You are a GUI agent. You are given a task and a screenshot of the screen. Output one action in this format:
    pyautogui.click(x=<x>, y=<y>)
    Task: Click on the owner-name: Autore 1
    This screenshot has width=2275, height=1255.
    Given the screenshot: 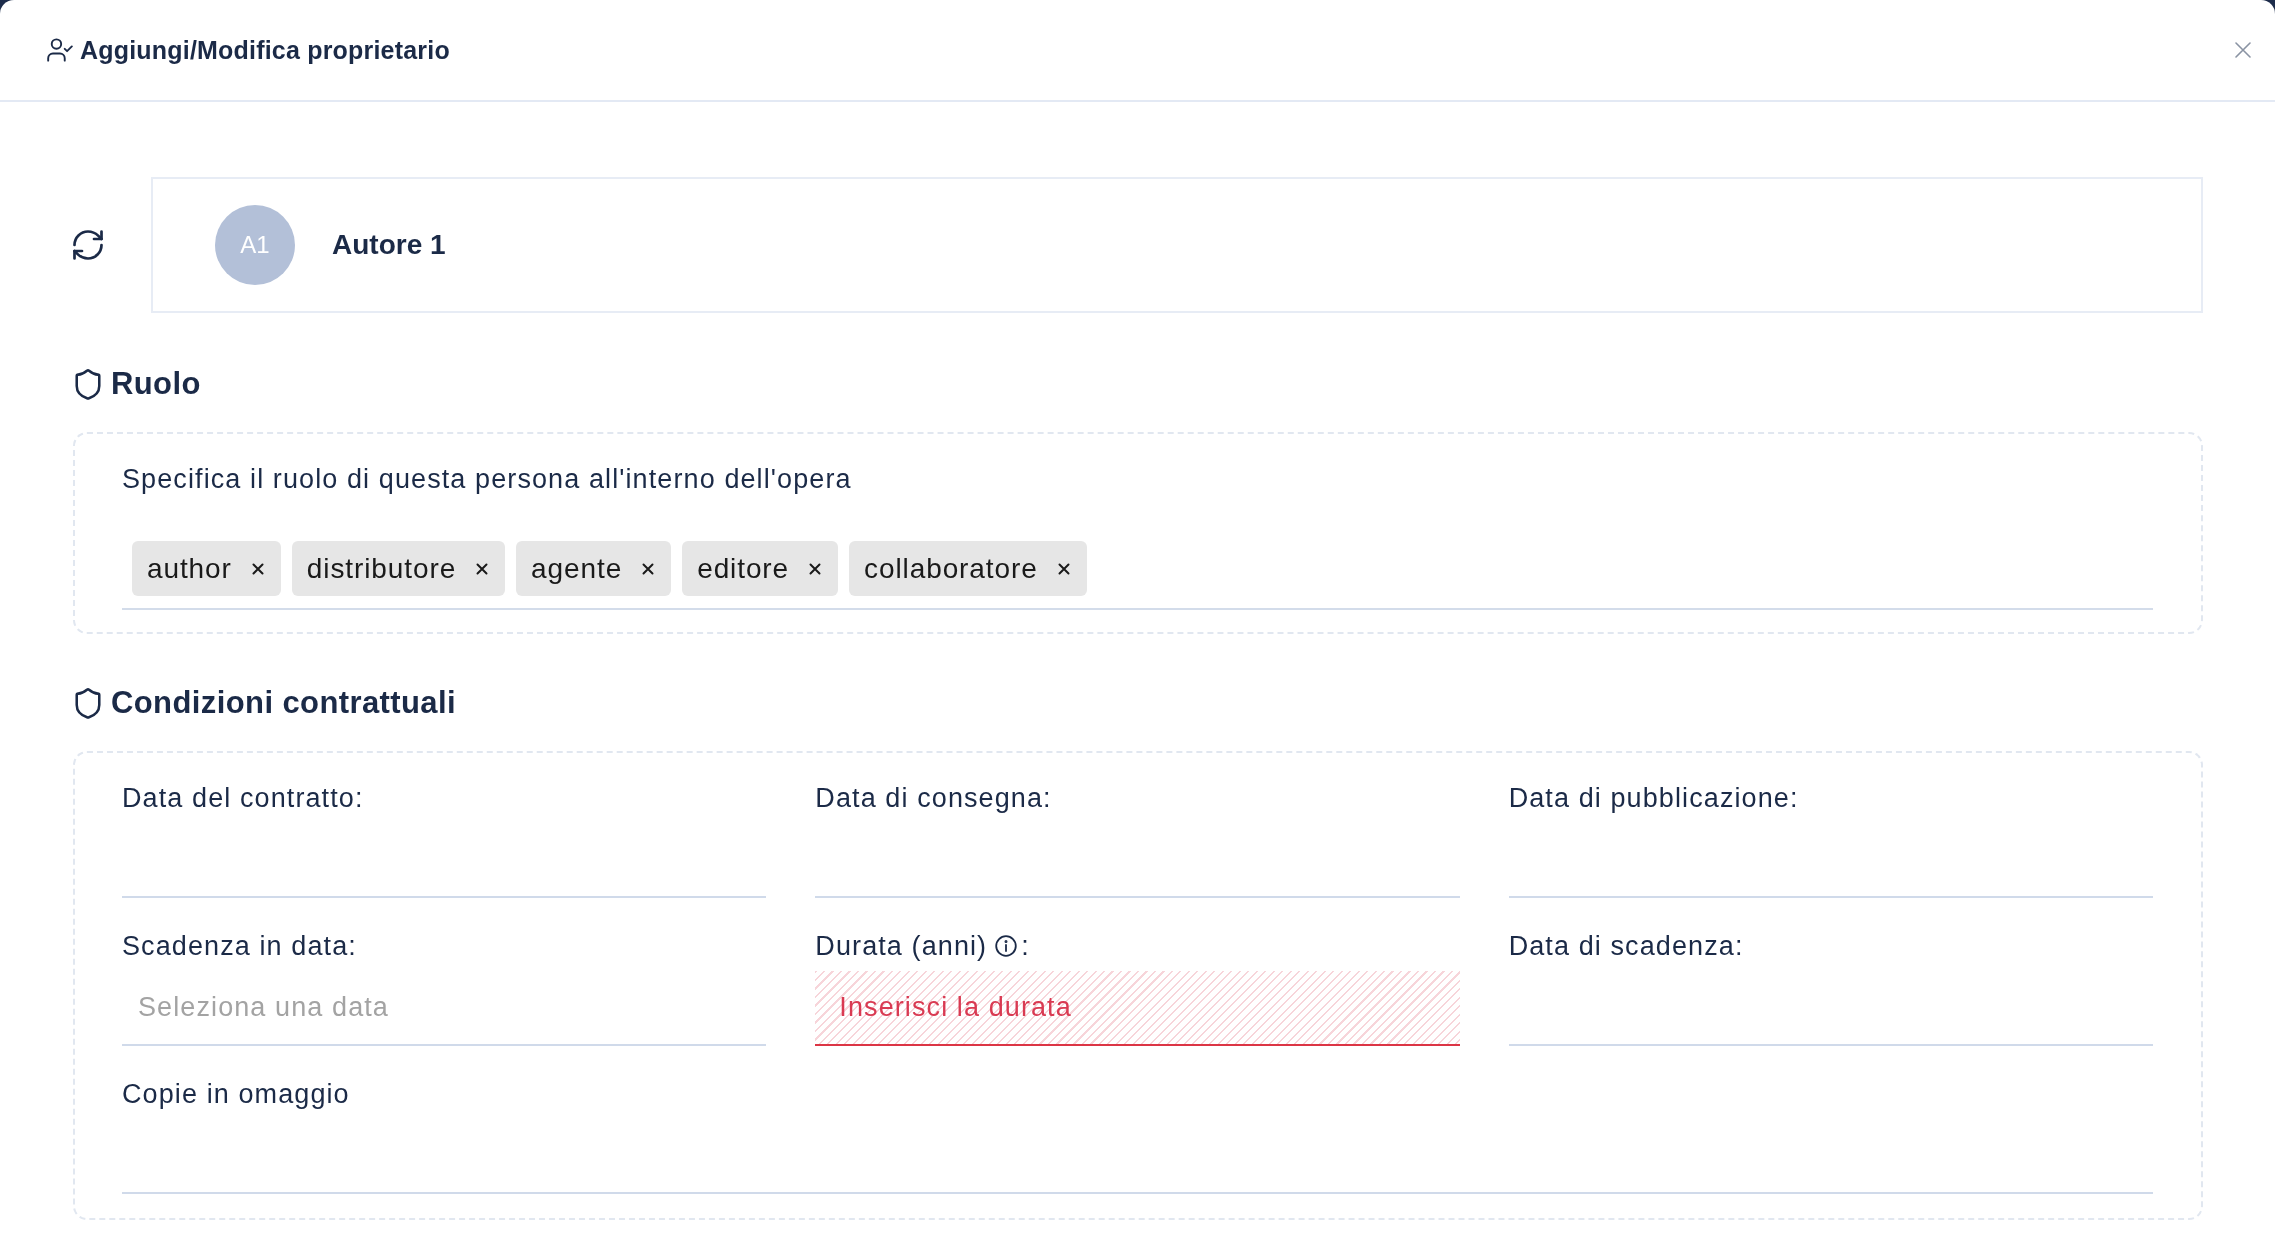 What is the action you would take?
    pyautogui.click(x=389, y=245)
    